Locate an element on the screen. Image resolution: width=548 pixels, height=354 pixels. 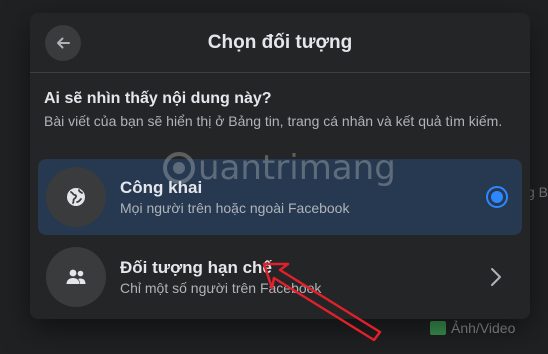
option-public-label: Công khai is located at coordinates (161, 187).